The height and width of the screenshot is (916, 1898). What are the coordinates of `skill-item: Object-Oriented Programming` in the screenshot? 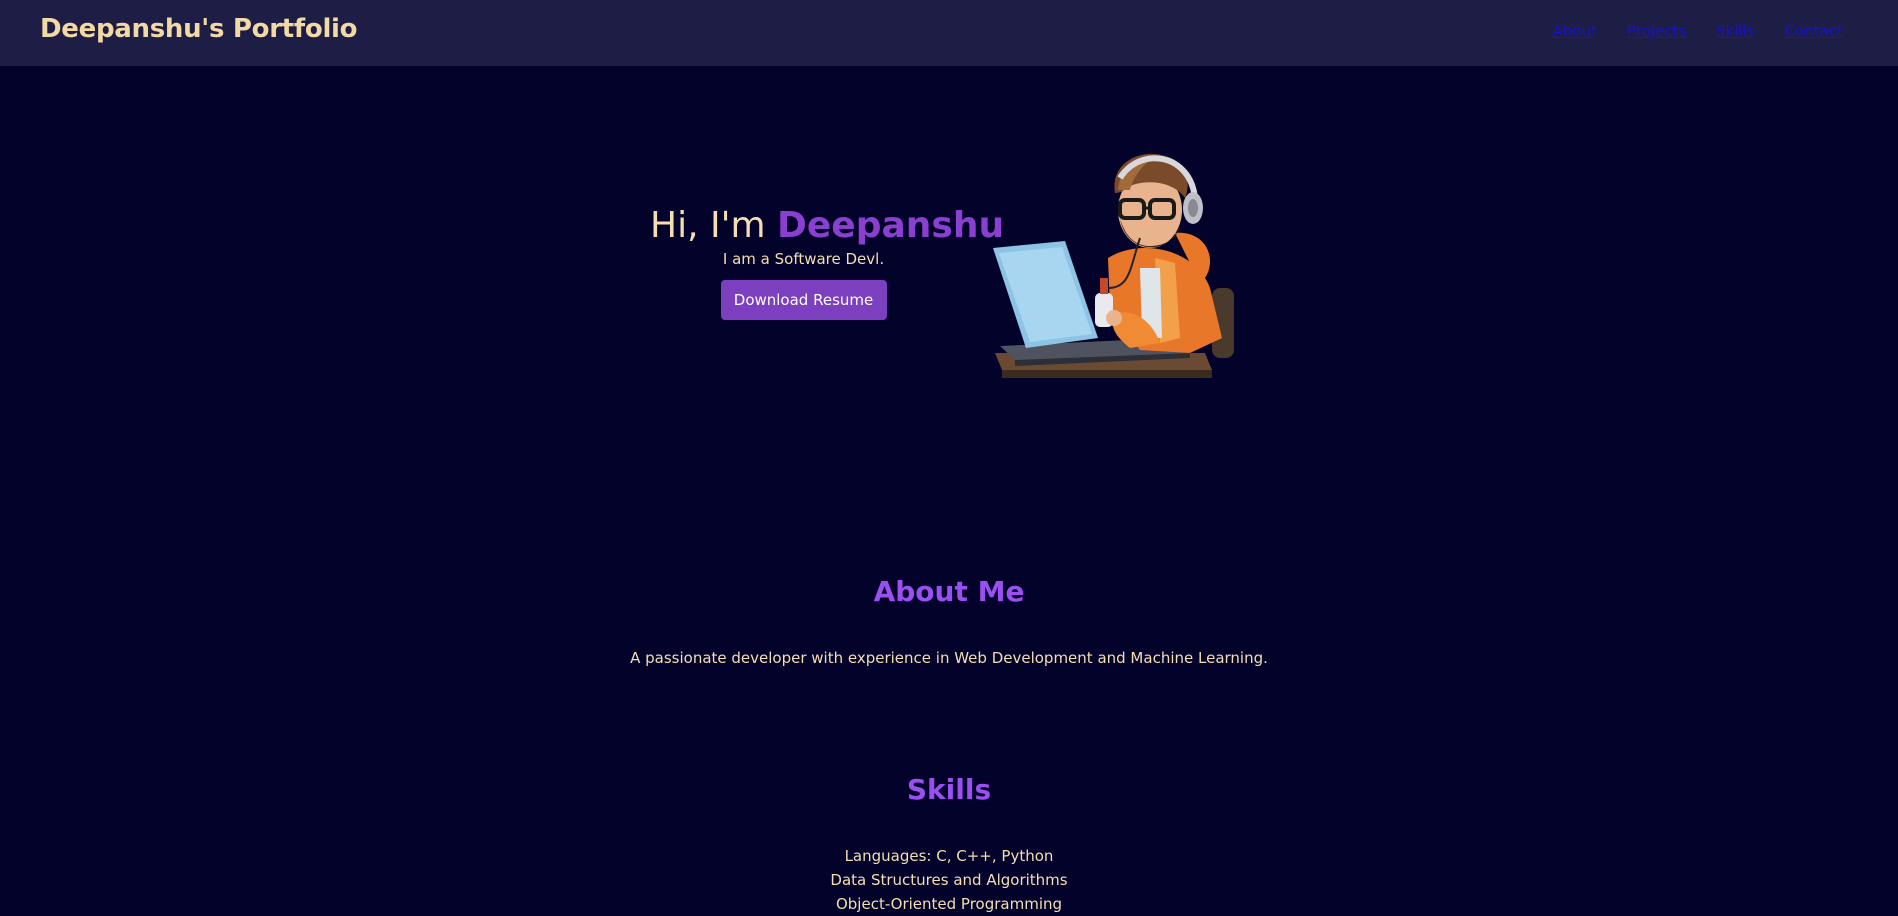 It's located at (949, 904).